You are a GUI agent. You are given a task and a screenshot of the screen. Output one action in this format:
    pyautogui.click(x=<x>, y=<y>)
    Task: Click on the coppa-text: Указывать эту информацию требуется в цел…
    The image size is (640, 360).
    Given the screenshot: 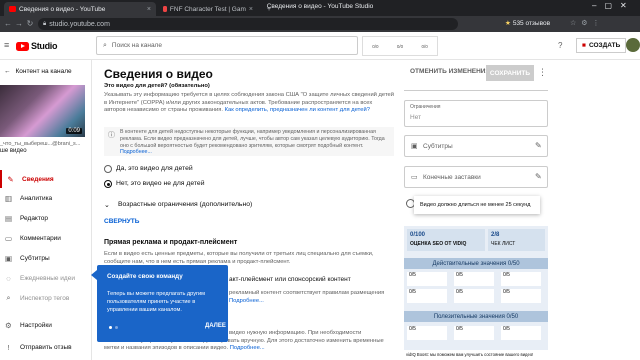 What is the action you would take?
    pyautogui.click(x=249, y=103)
    